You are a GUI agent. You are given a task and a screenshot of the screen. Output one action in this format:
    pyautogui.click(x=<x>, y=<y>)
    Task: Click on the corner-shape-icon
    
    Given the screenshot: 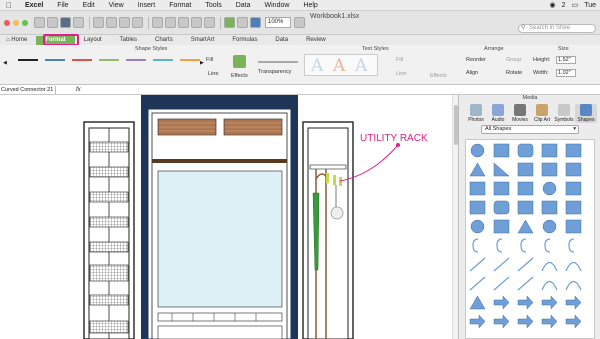 What is the action you would take?
    pyautogui.click(x=573, y=207)
    